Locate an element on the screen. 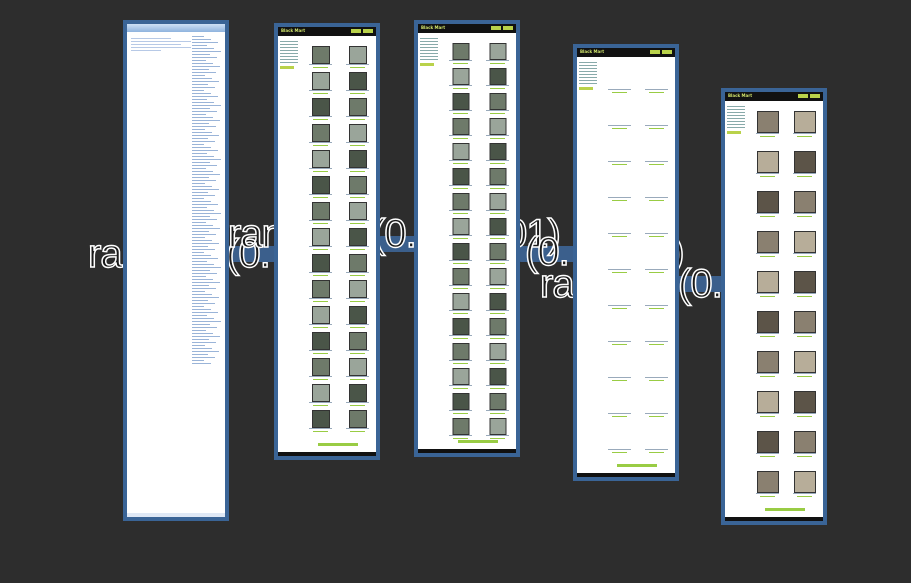 This screenshot has width=911, height=583. page-node-shop-4: Black Mart is located at coordinates (774, 306).